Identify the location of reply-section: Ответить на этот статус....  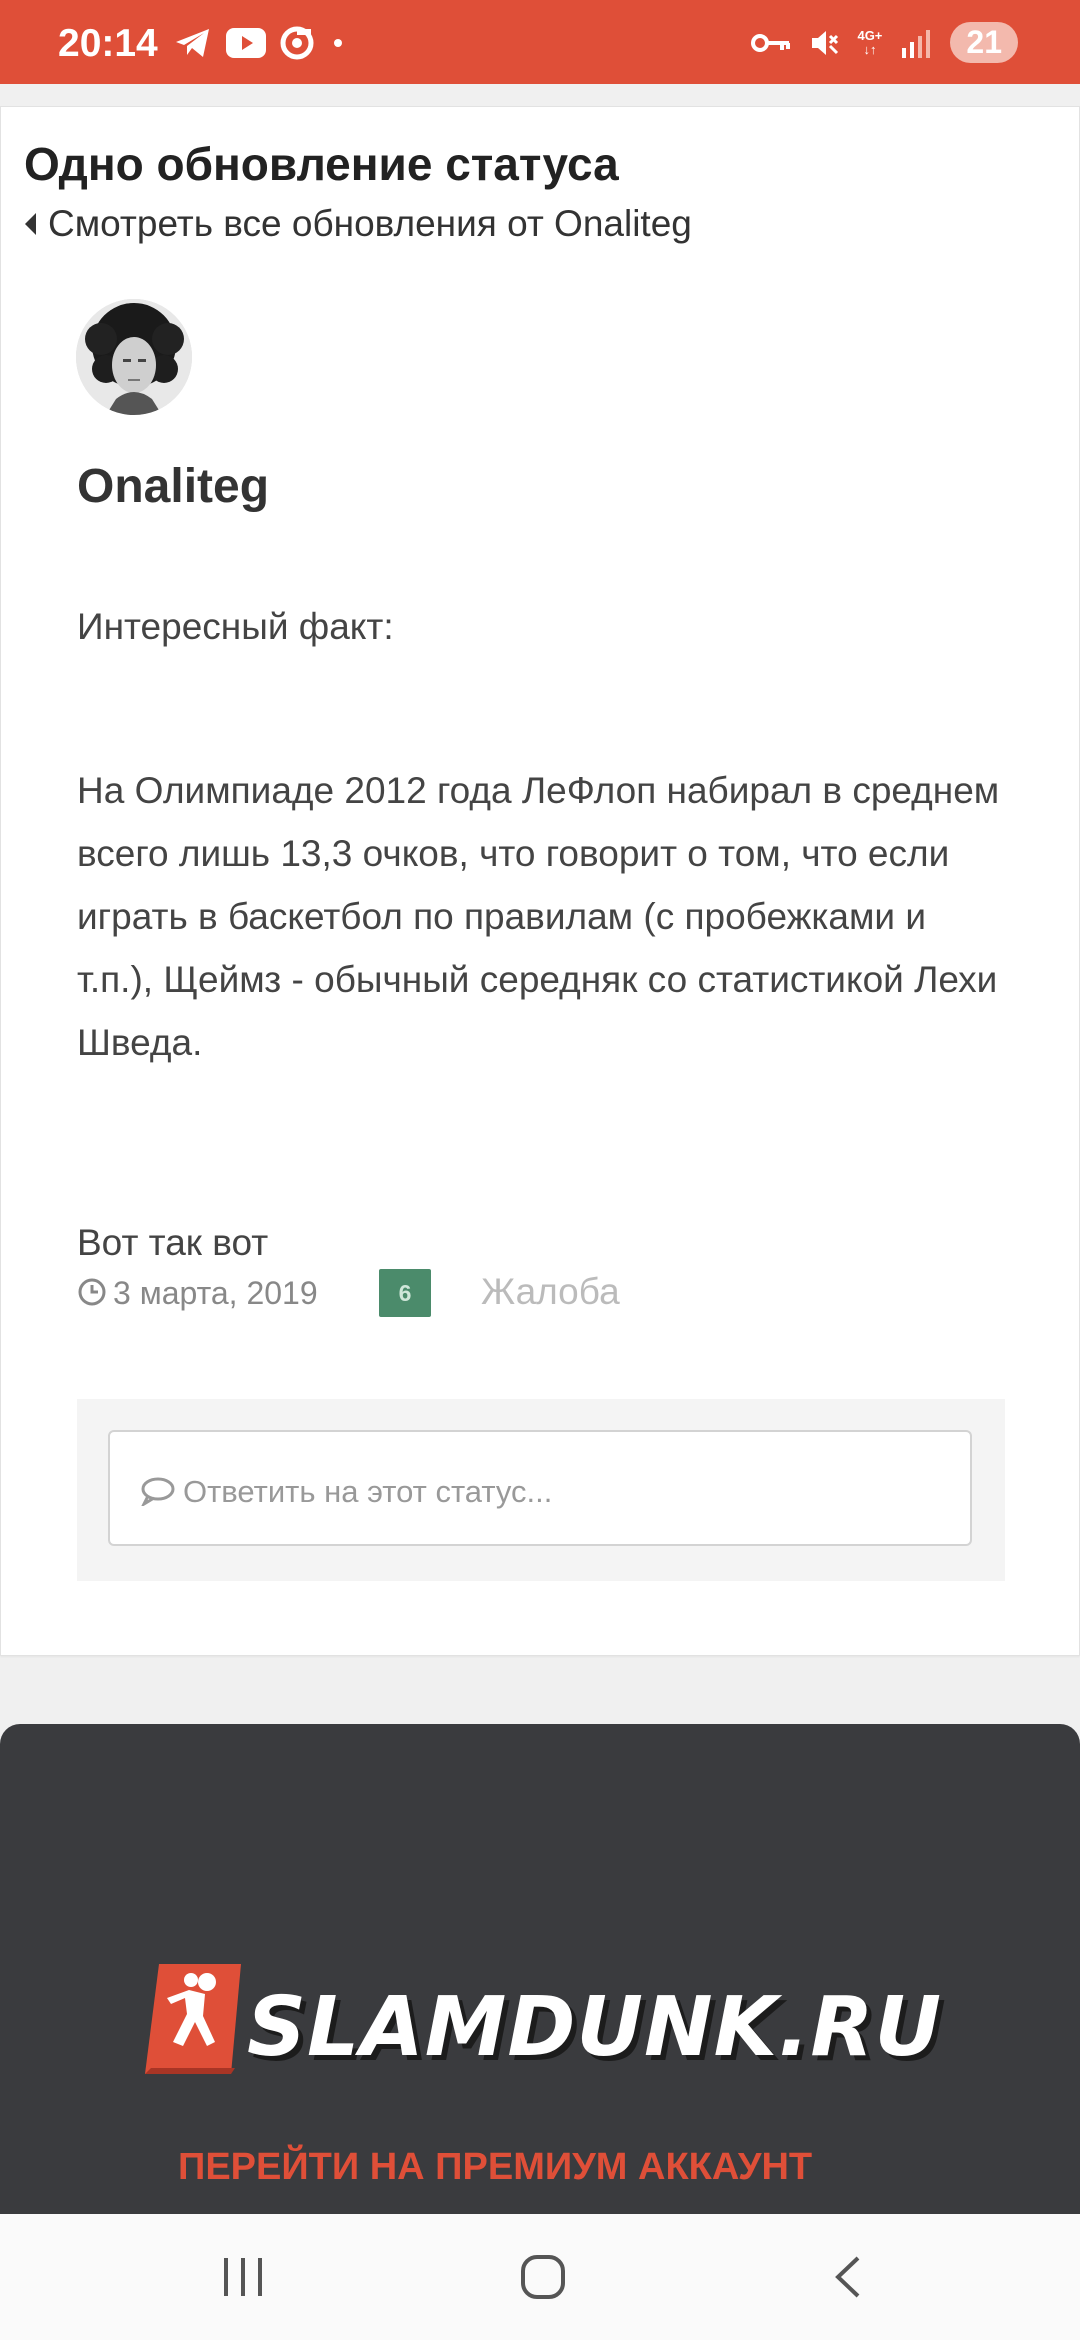
(541, 1490).